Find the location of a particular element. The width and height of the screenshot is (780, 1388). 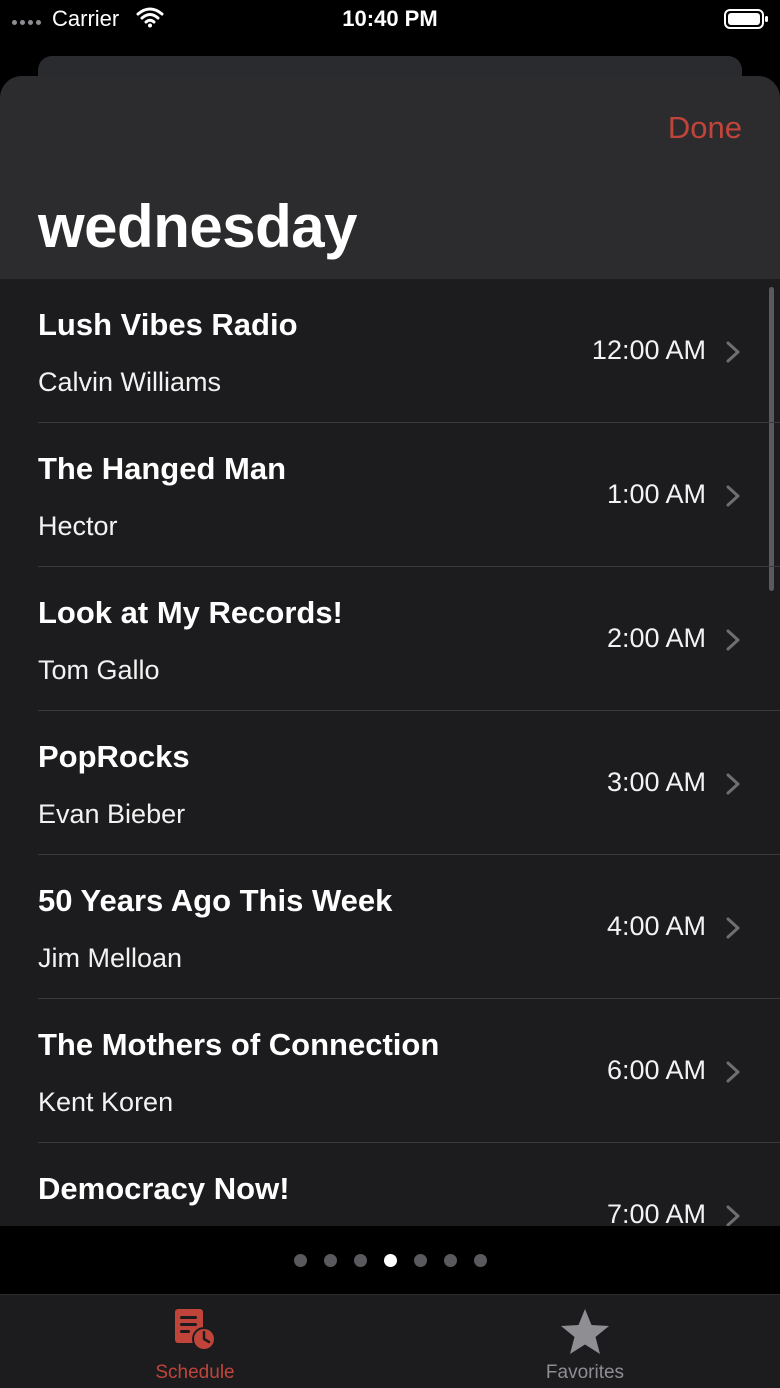

show-time: 1:00 AM is located at coordinates (656, 494).